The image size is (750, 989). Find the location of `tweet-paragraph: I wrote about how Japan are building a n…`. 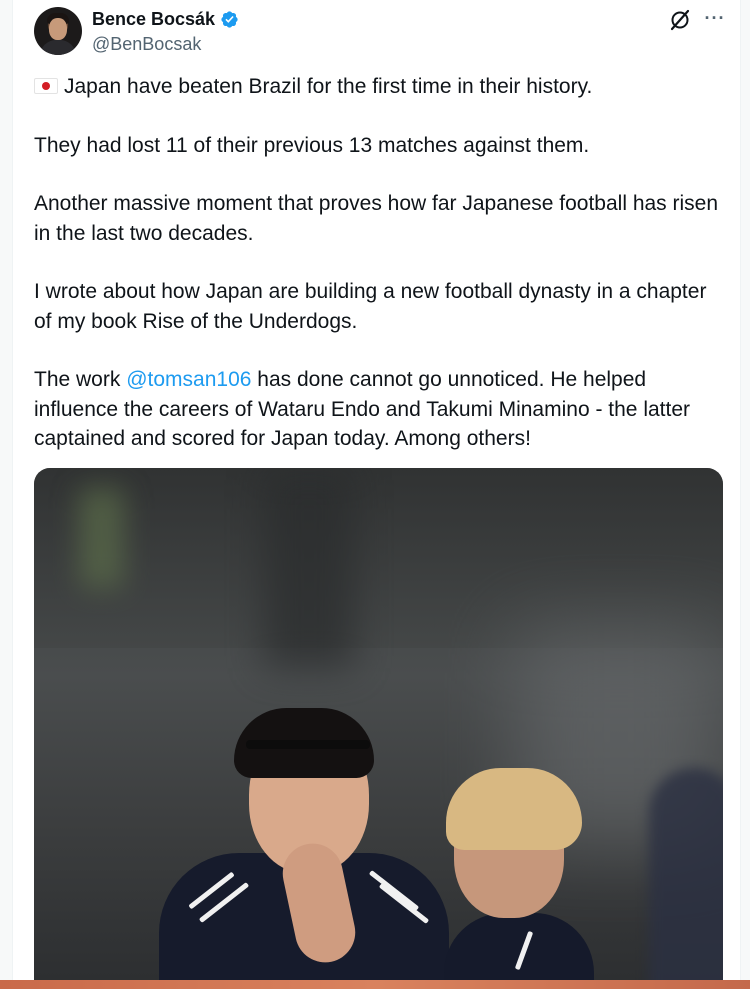

tweet-paragraph: I wrote about how Japan are building a n… is located at coordinates (370, 306).